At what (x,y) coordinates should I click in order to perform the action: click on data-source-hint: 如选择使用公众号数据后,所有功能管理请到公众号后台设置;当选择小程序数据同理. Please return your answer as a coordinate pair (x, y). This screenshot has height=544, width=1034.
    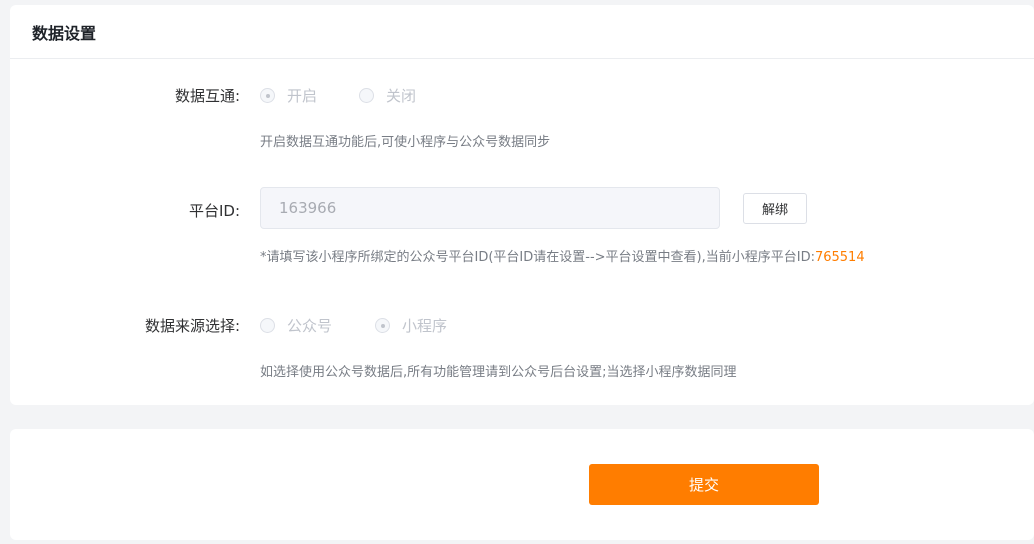
    Looking at the image, I should click on (498, 372).